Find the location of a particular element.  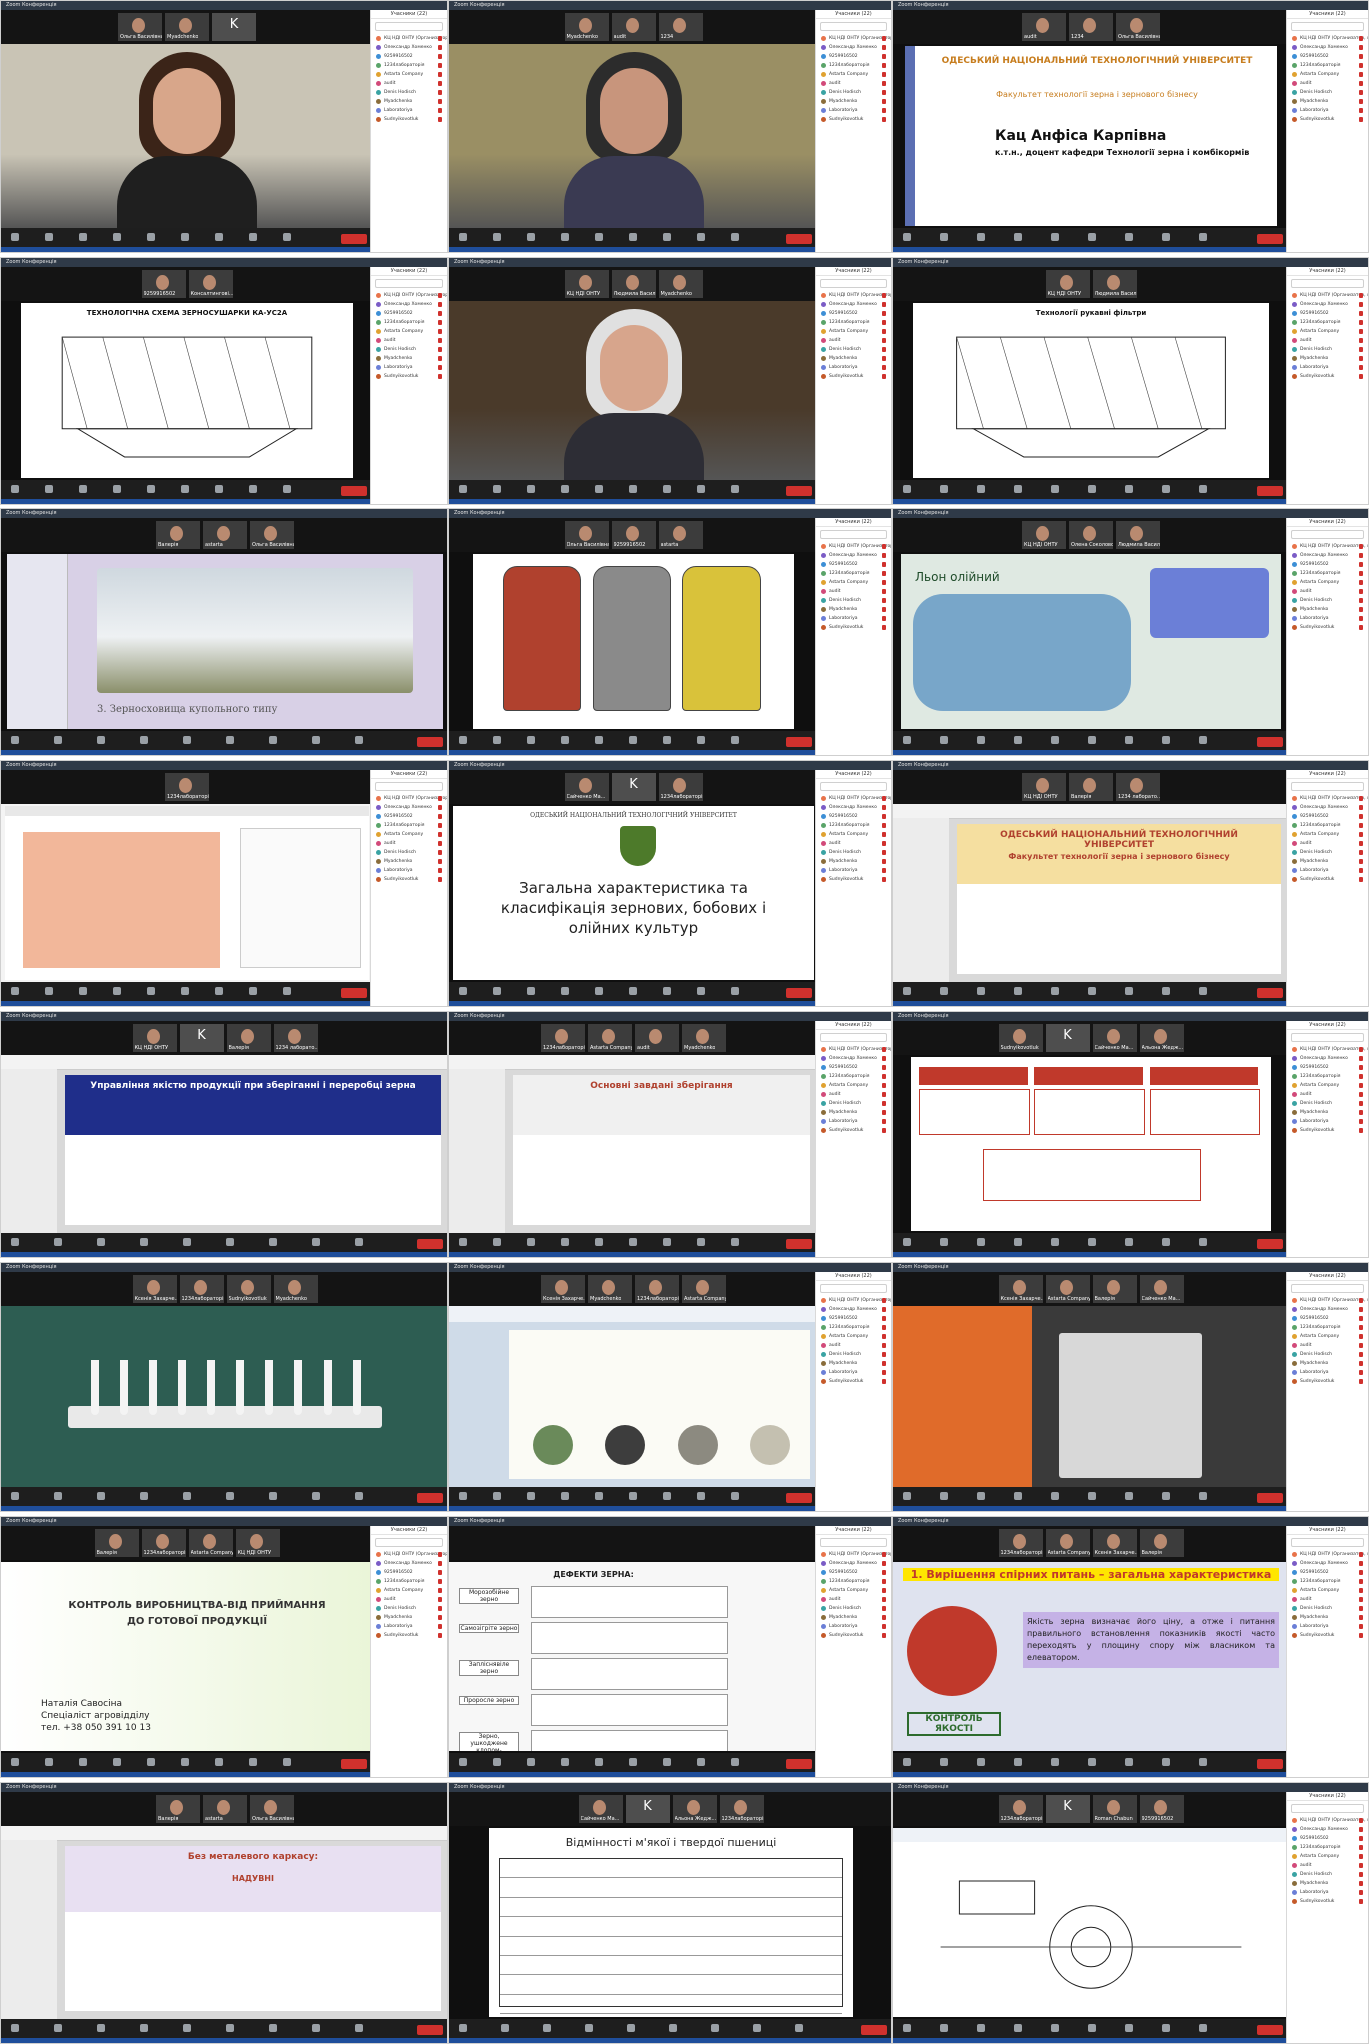

participant-search-input is located at coordinates (853, 1542).